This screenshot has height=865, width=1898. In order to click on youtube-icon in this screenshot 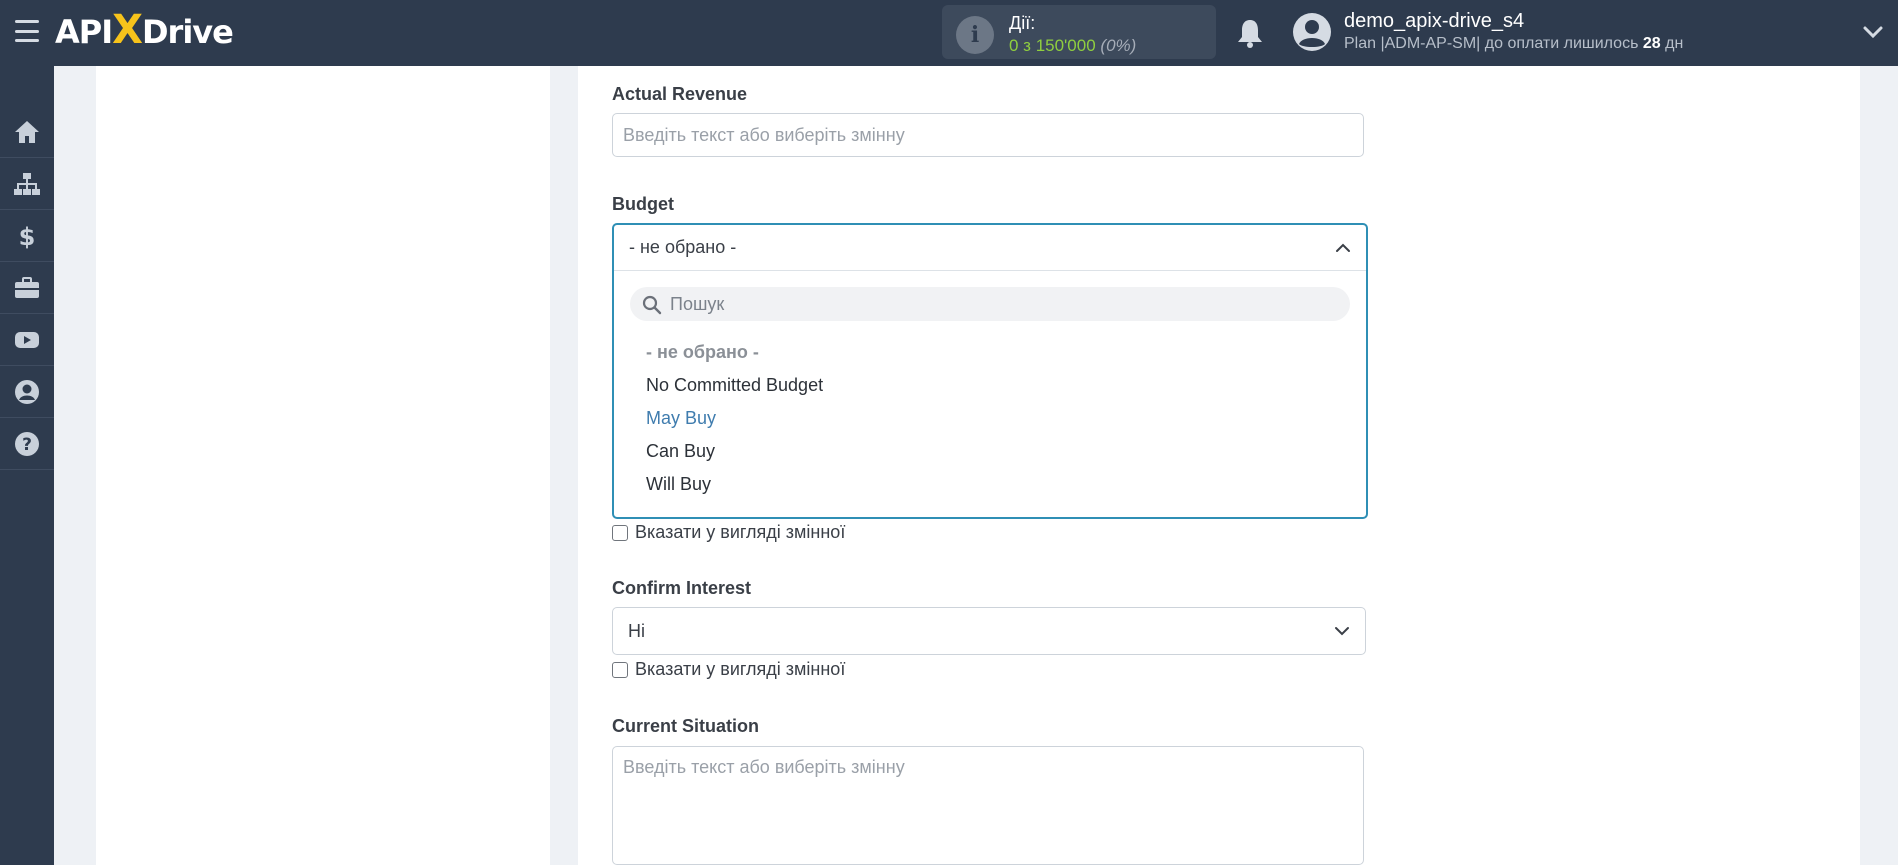, I will do `click(27, 339)`.